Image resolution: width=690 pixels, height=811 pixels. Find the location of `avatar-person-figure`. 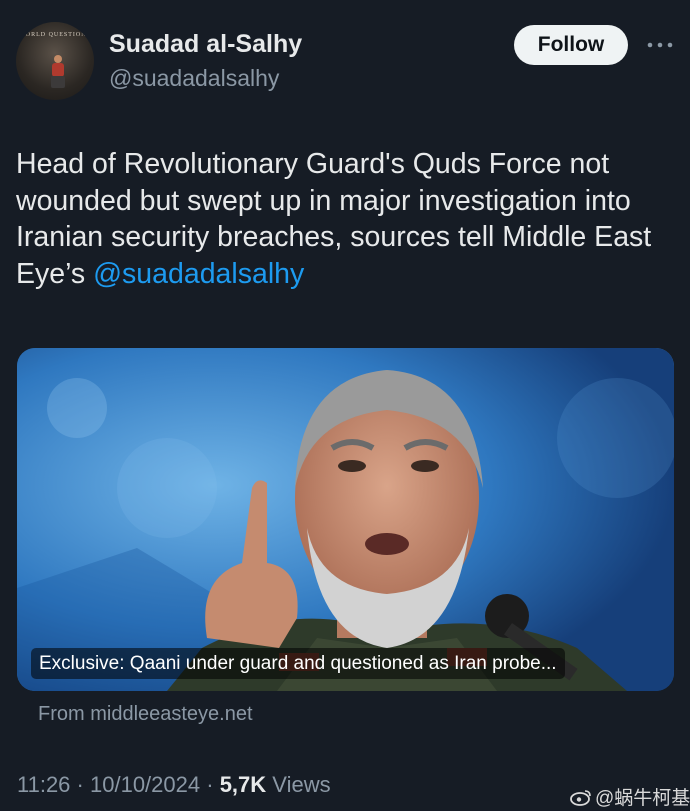

avatar-person-figure is located at coordinates (58, 71).